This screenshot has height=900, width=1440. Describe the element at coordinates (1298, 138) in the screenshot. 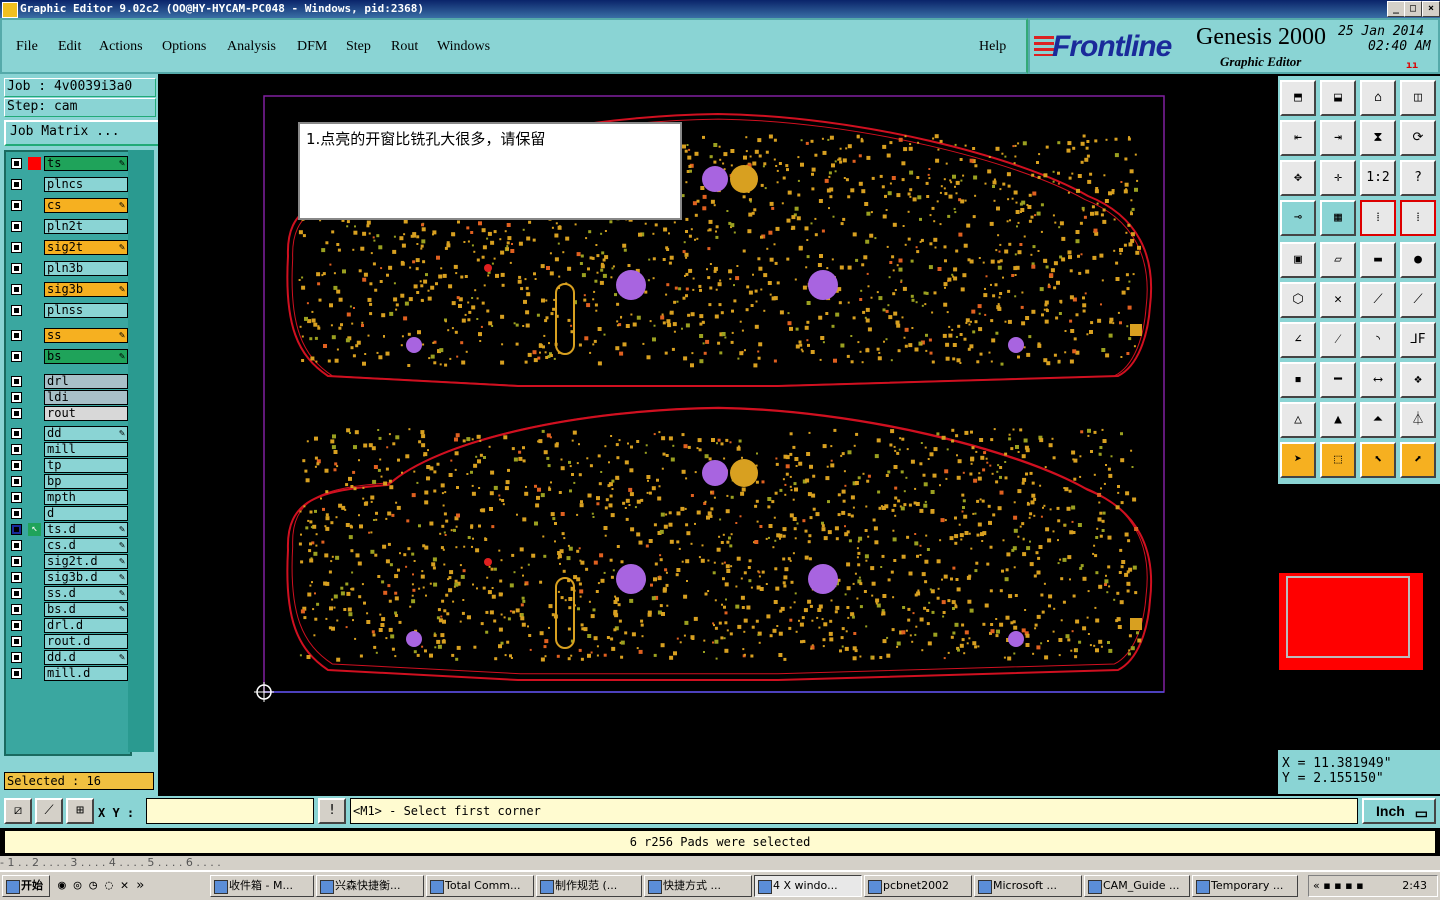

I see `prev-view-icon: ⇤` at that location.